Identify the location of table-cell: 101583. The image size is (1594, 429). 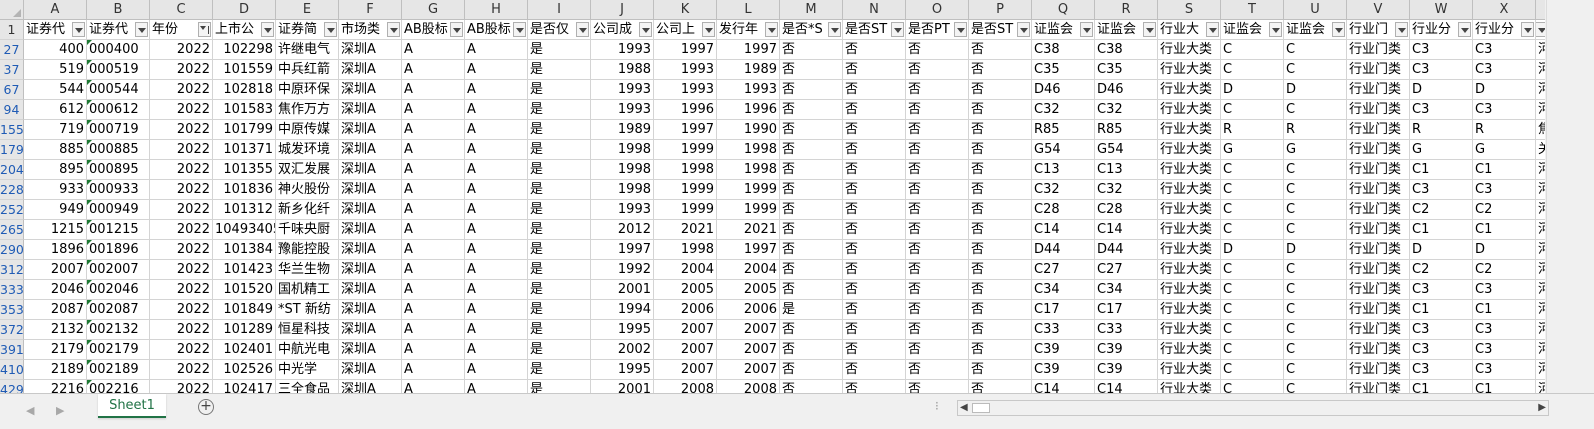
(244, 110).